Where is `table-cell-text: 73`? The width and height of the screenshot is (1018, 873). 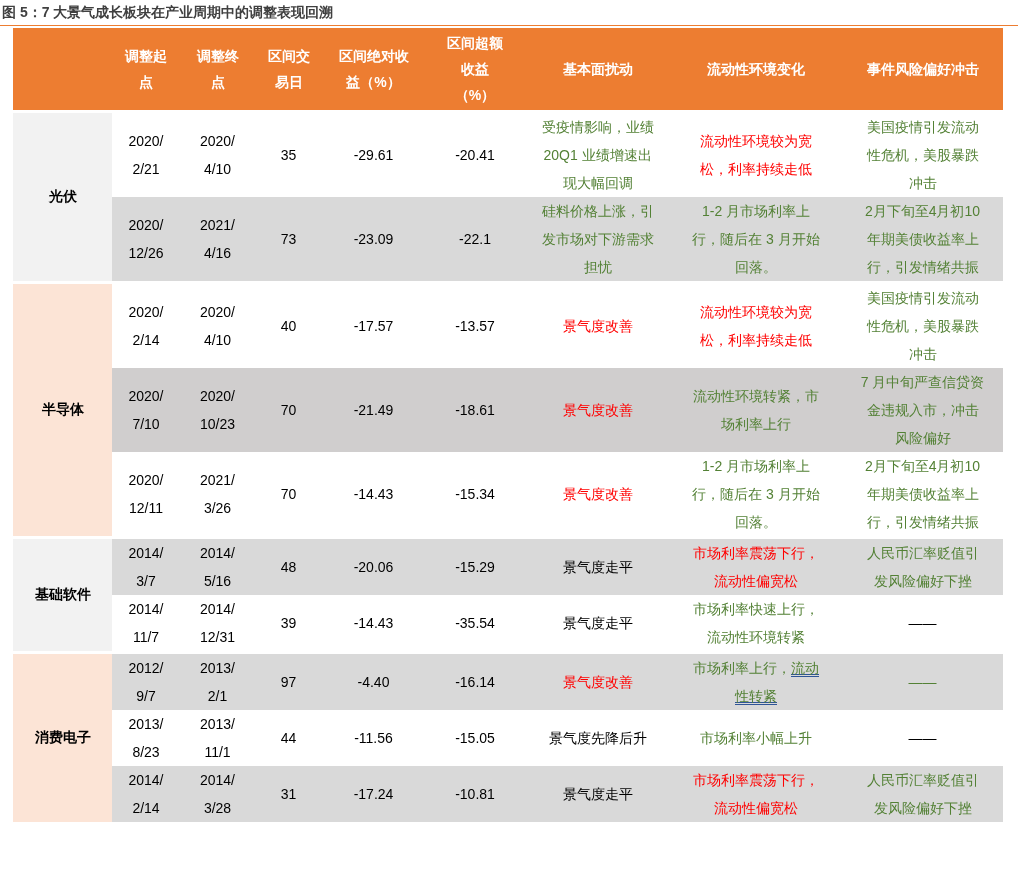 table-cell-text: 73 is located at coordinates (288, 239).